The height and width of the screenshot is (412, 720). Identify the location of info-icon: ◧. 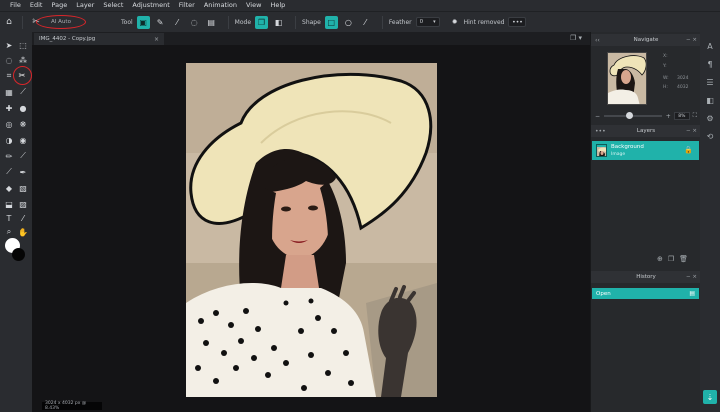
(710, 100).